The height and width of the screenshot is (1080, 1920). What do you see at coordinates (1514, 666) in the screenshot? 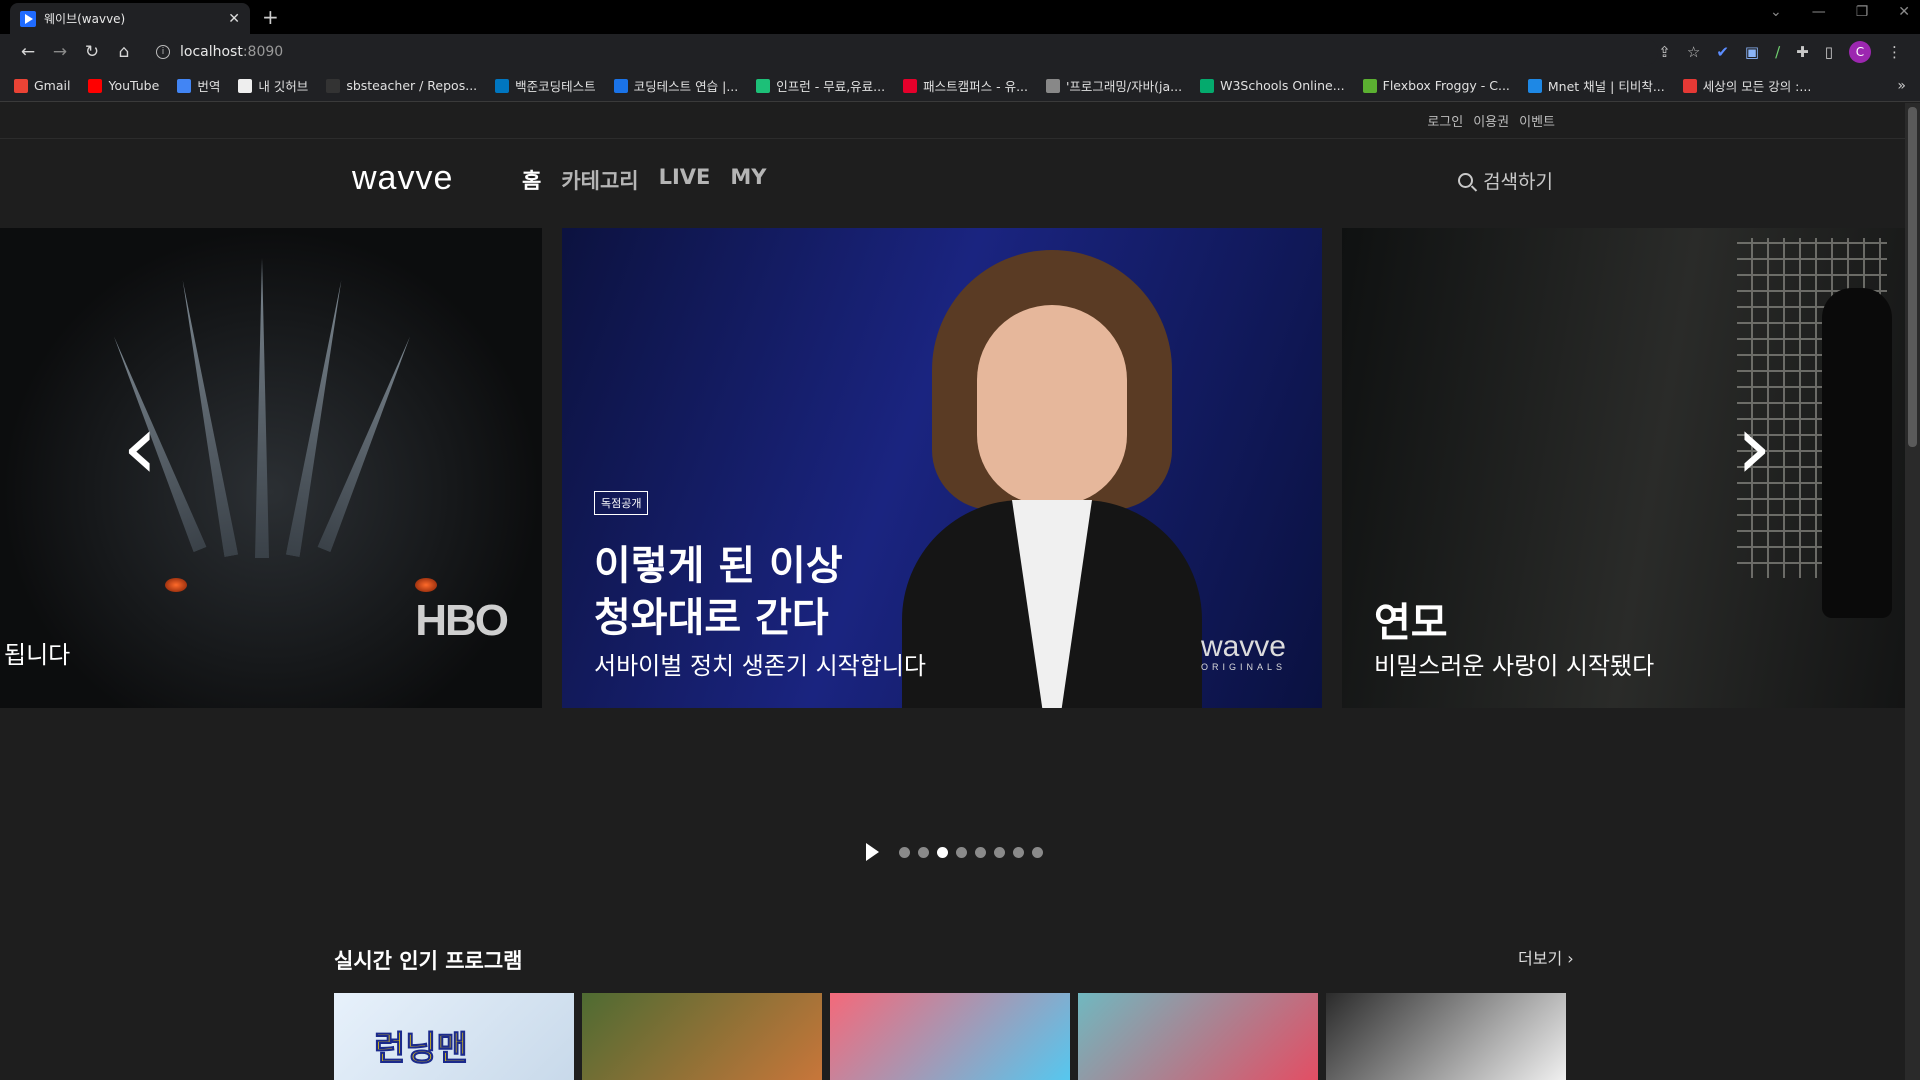
I see `next-slide-subtitle: 비밀스러운 사랑이 시작됐다` at bounding box center [1514, 666].